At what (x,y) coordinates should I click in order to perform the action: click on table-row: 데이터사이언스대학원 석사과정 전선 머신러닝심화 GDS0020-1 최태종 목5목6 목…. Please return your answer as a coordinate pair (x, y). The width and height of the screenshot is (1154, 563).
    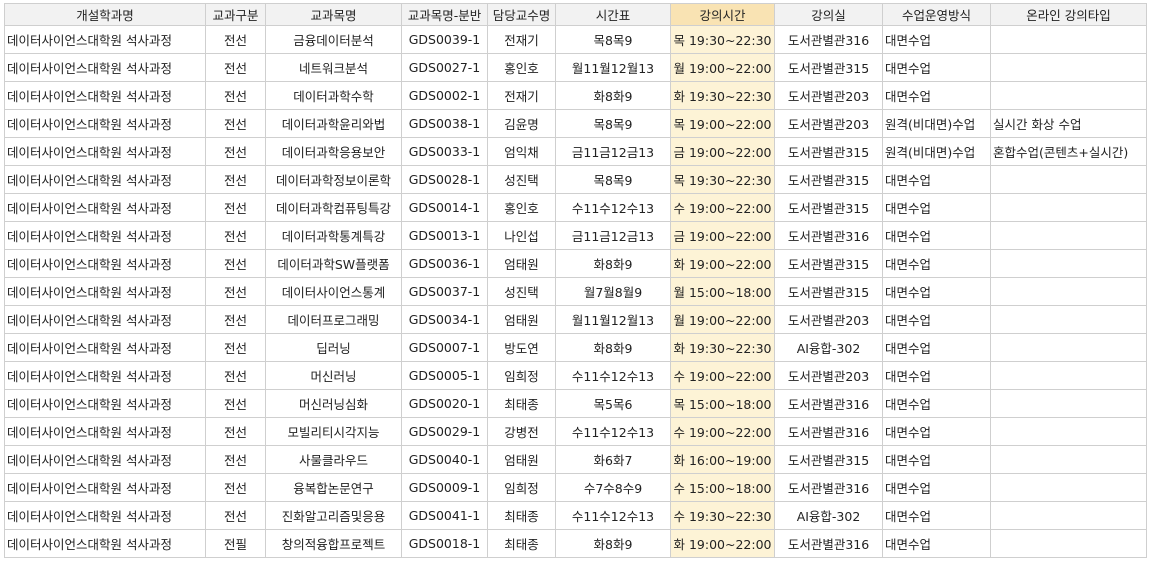
    Looking at the image, I should click on (575, 403).